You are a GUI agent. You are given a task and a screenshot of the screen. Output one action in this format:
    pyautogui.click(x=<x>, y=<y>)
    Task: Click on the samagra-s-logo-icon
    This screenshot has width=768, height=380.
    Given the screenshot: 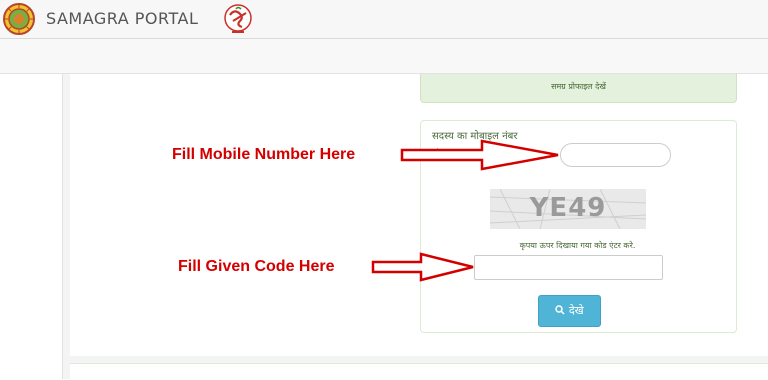 What is the action you would take?
    pyautogui.click(x=238, y=18)
    